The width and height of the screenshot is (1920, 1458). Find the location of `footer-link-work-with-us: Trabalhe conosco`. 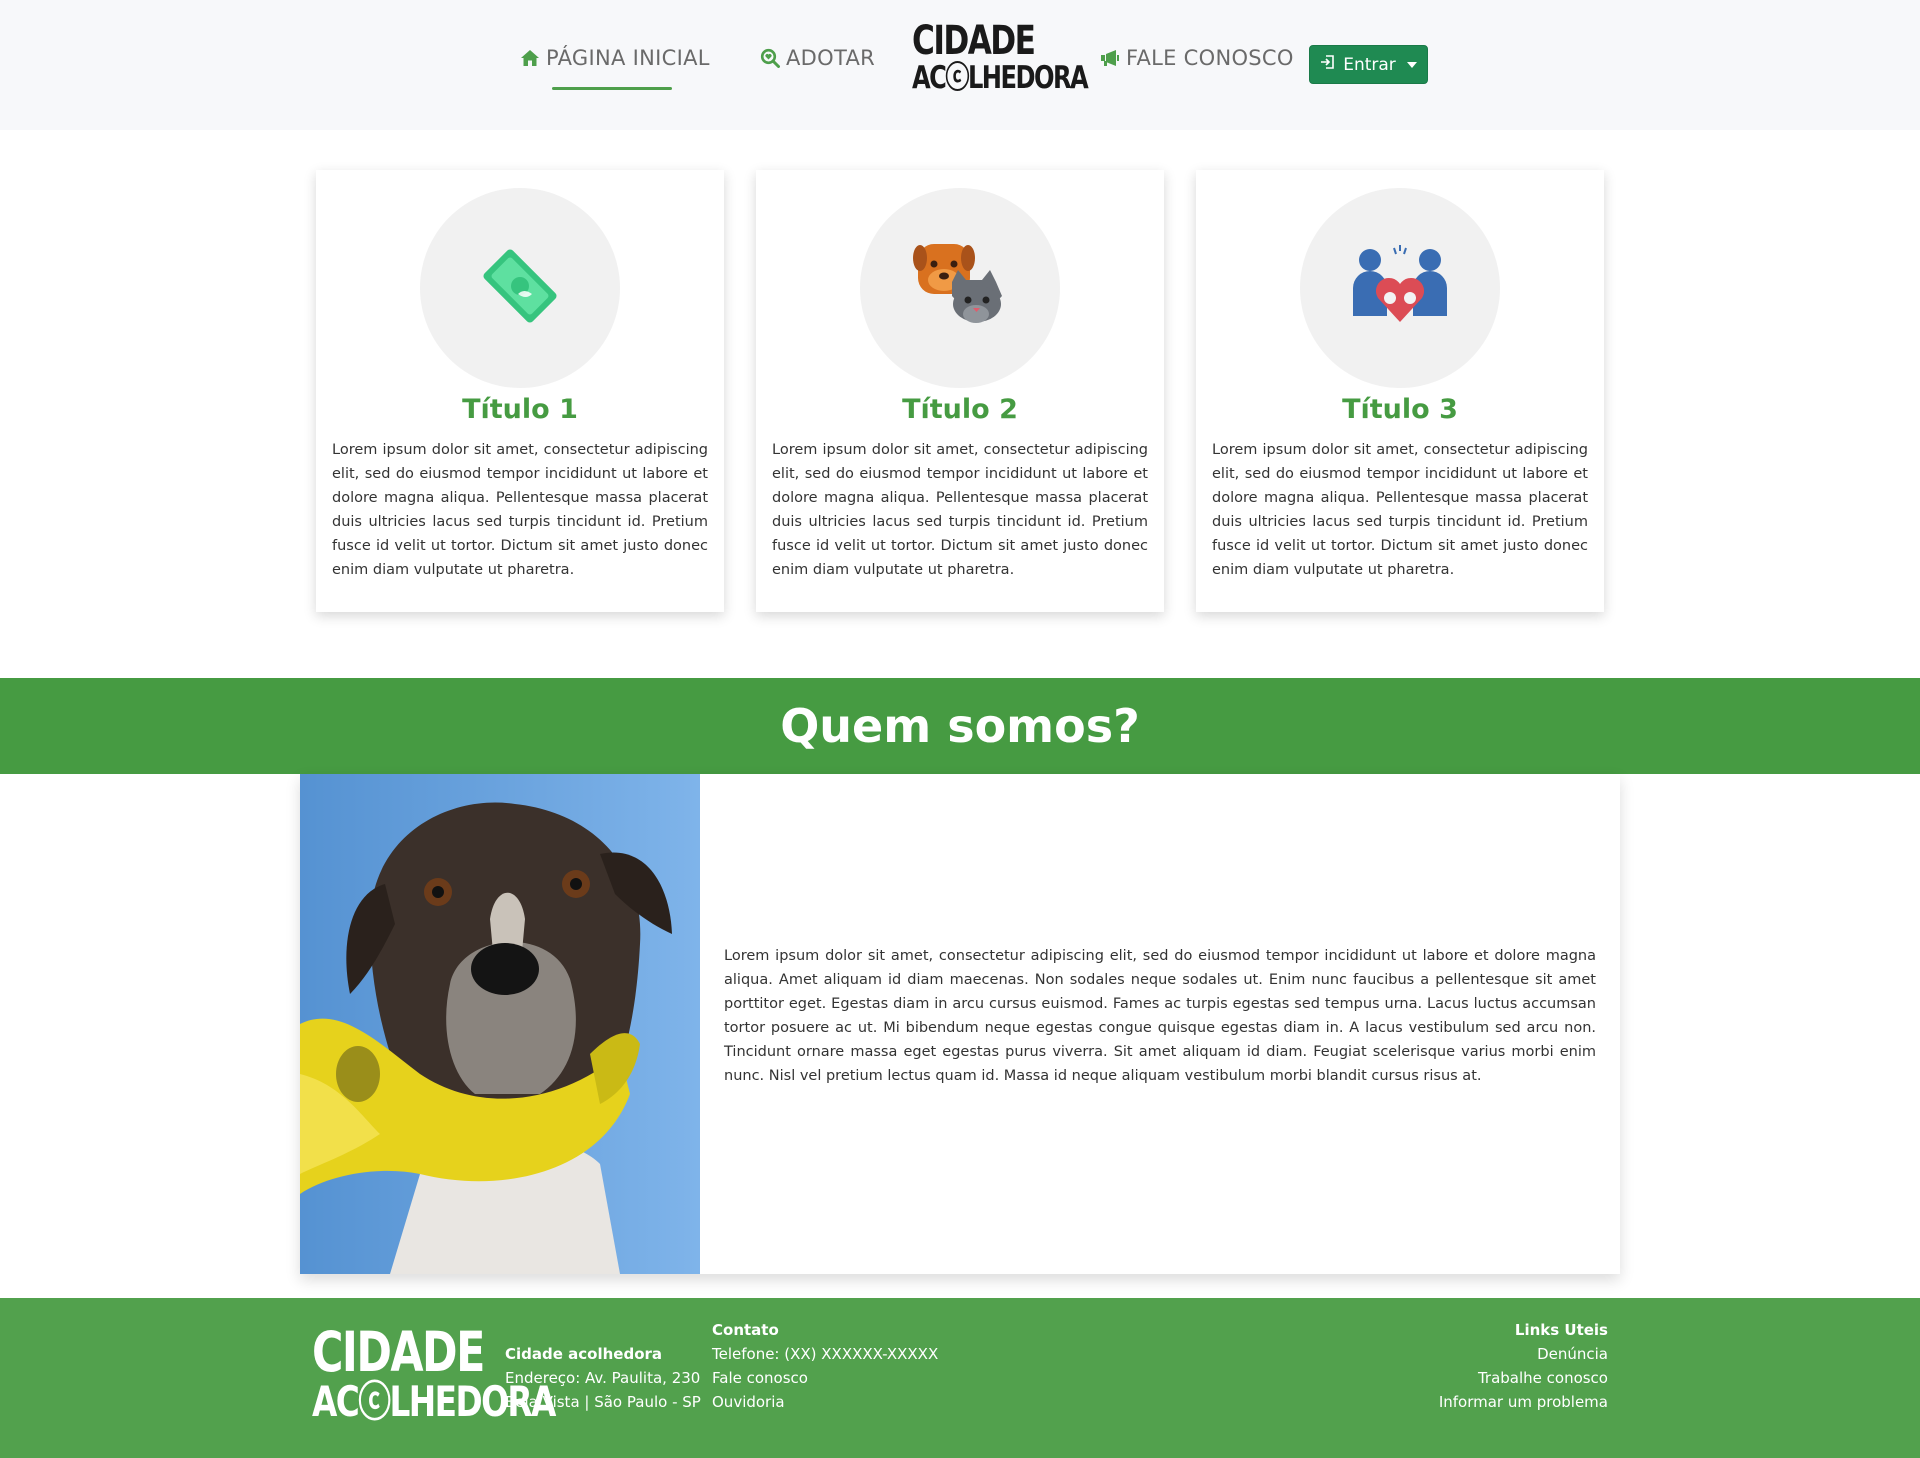

footer-link-work-with-us: Trabalhe conosco is located at coordinates (1523, 1378).